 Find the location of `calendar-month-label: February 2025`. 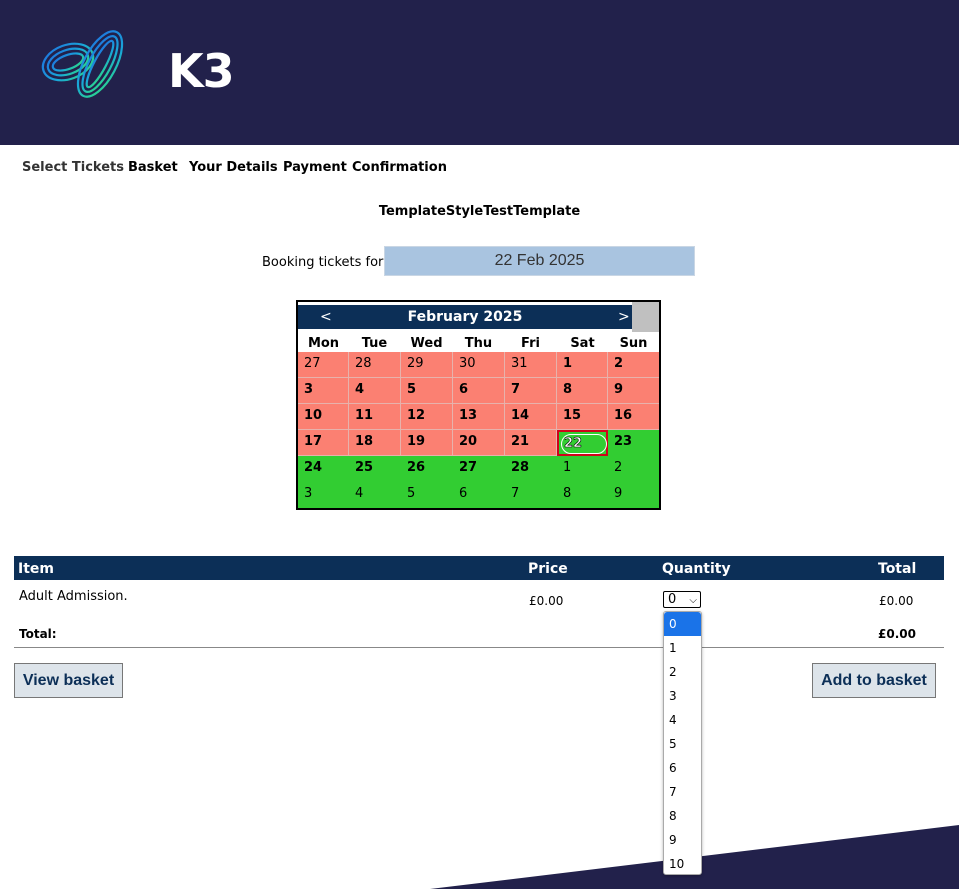

calendar-month-label: February 2025 is located at coordinates (465, 317).